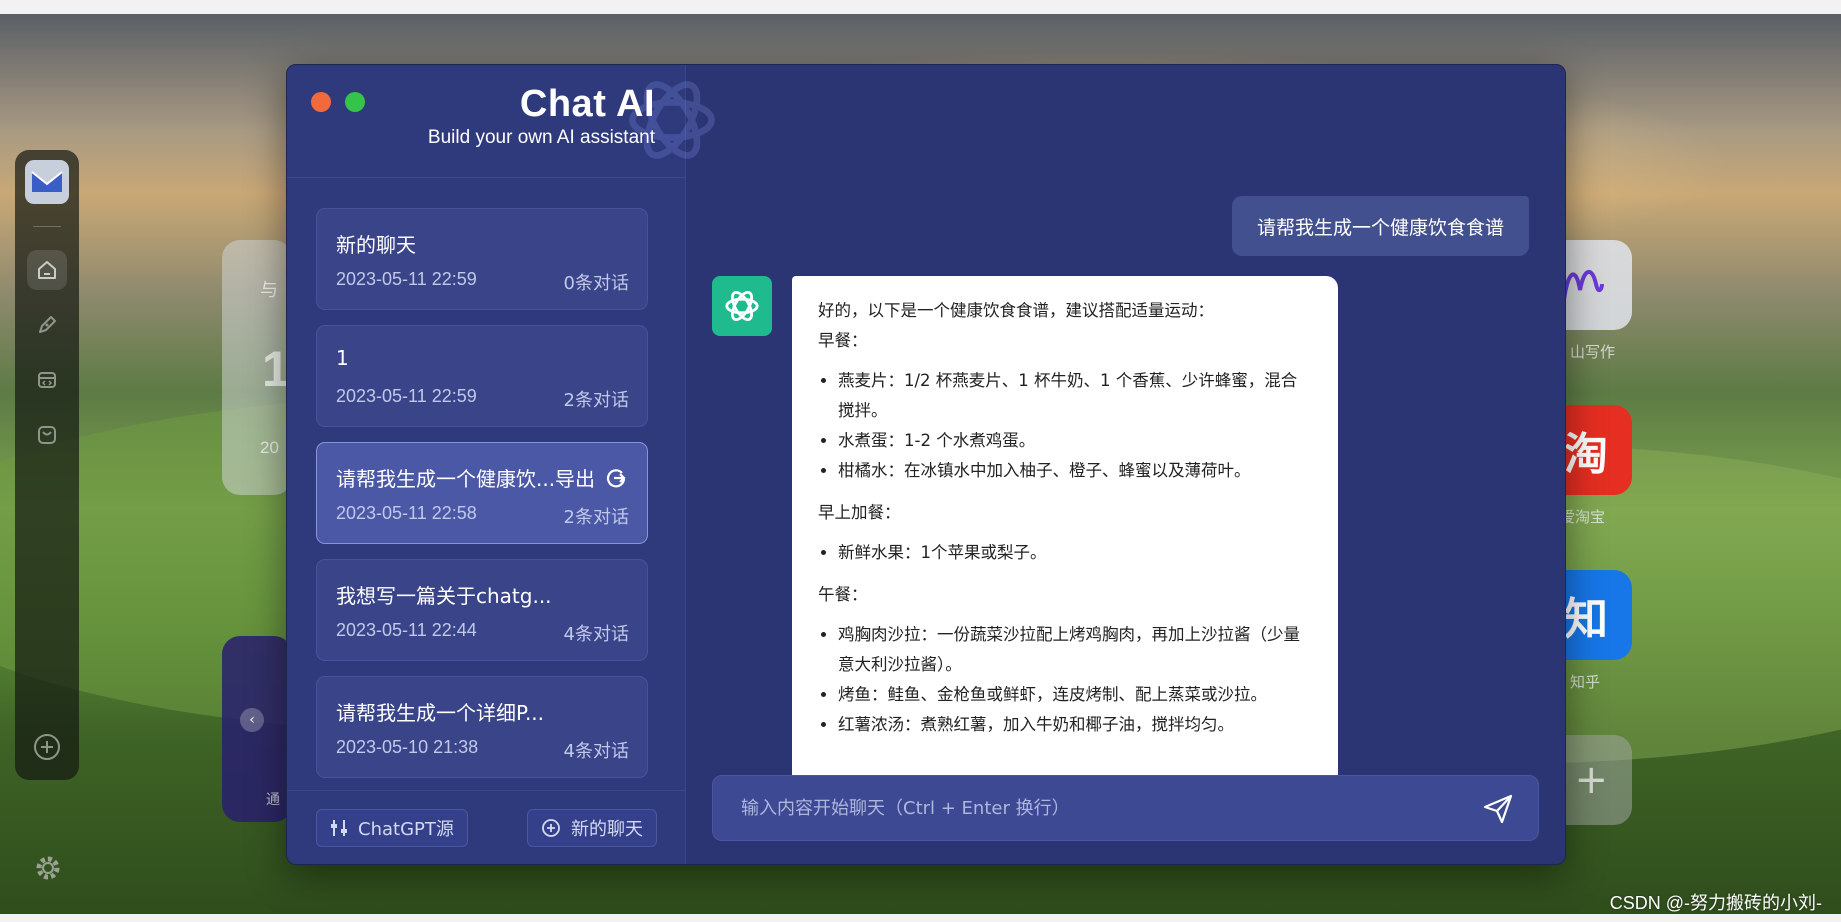 The height and width of the screenshot is (922, 1841). What do you see at coordinates (47, 270) in the screenshot?
I see `home-icon` at bounding box center [47, 270].